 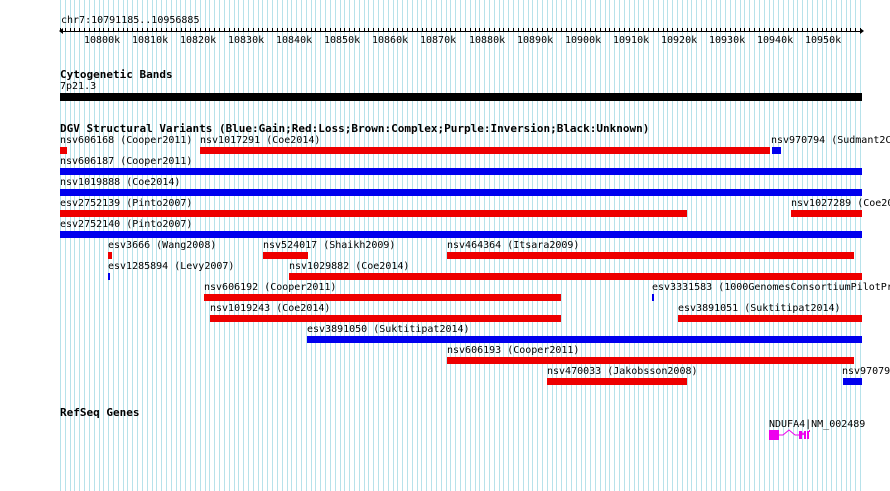 What do you see at coordinates (771, 288) in the screenshot?
I see `variant-label: esv3331583 (1000GenomesConsortiumPilotPr` at bounding box center [771, 288].